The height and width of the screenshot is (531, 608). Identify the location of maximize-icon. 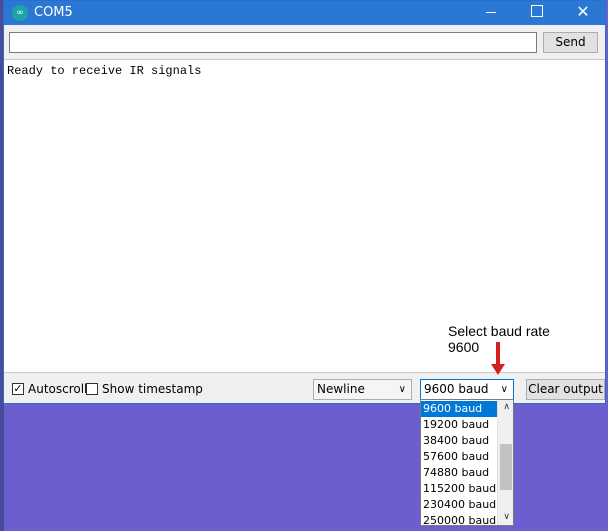
(537, 11).